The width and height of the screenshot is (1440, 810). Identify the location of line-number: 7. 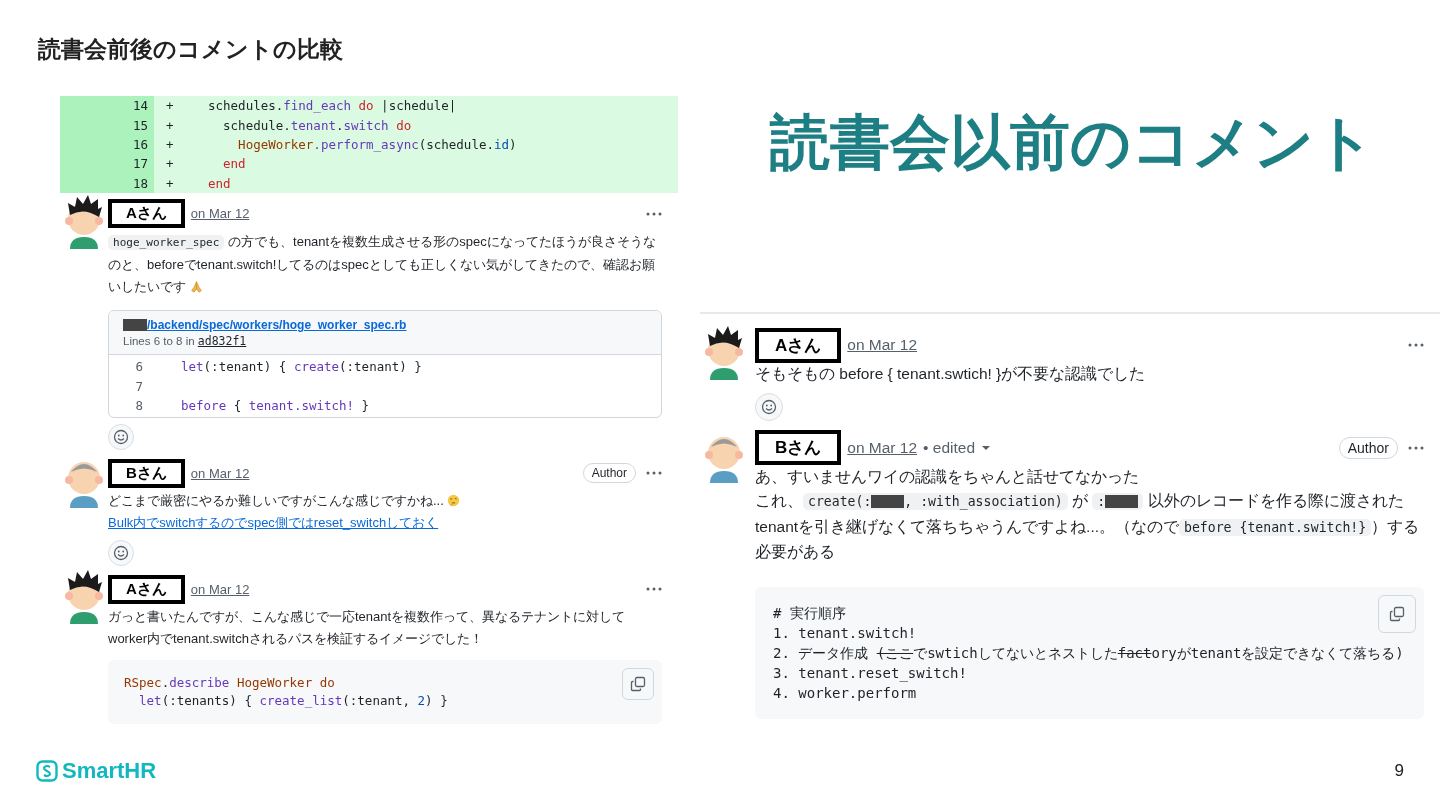
(138, 386).